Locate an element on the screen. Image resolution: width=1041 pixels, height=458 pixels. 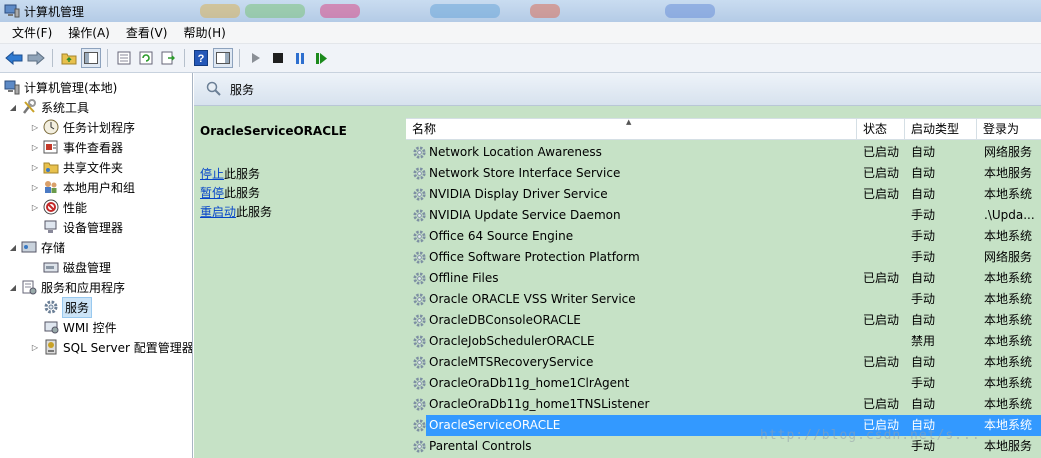
help-icon: ? is located at coordinates (201, 58).